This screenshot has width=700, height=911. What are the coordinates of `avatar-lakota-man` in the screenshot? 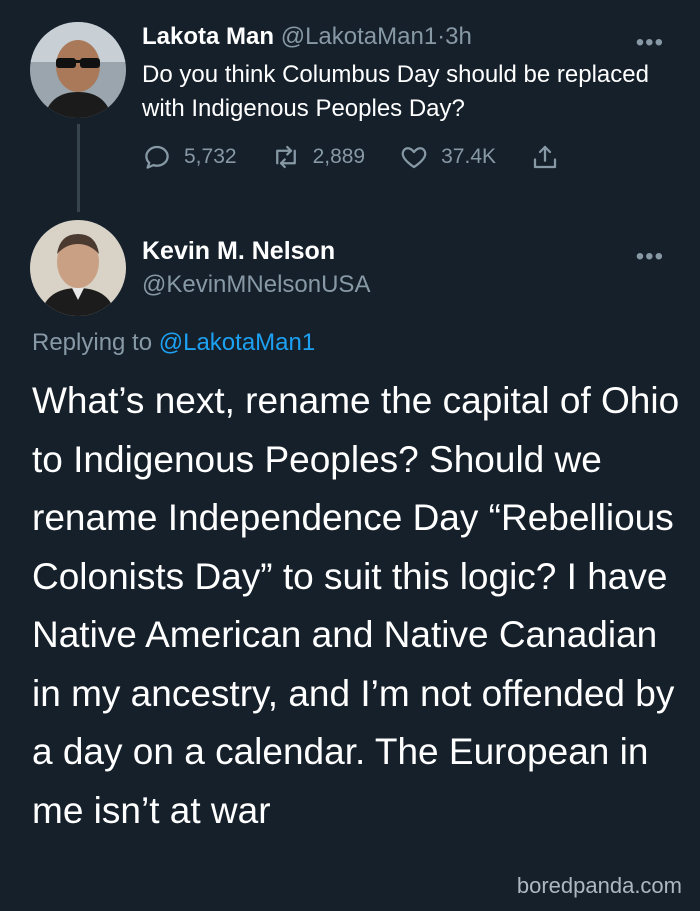 It's located at (78, 70).